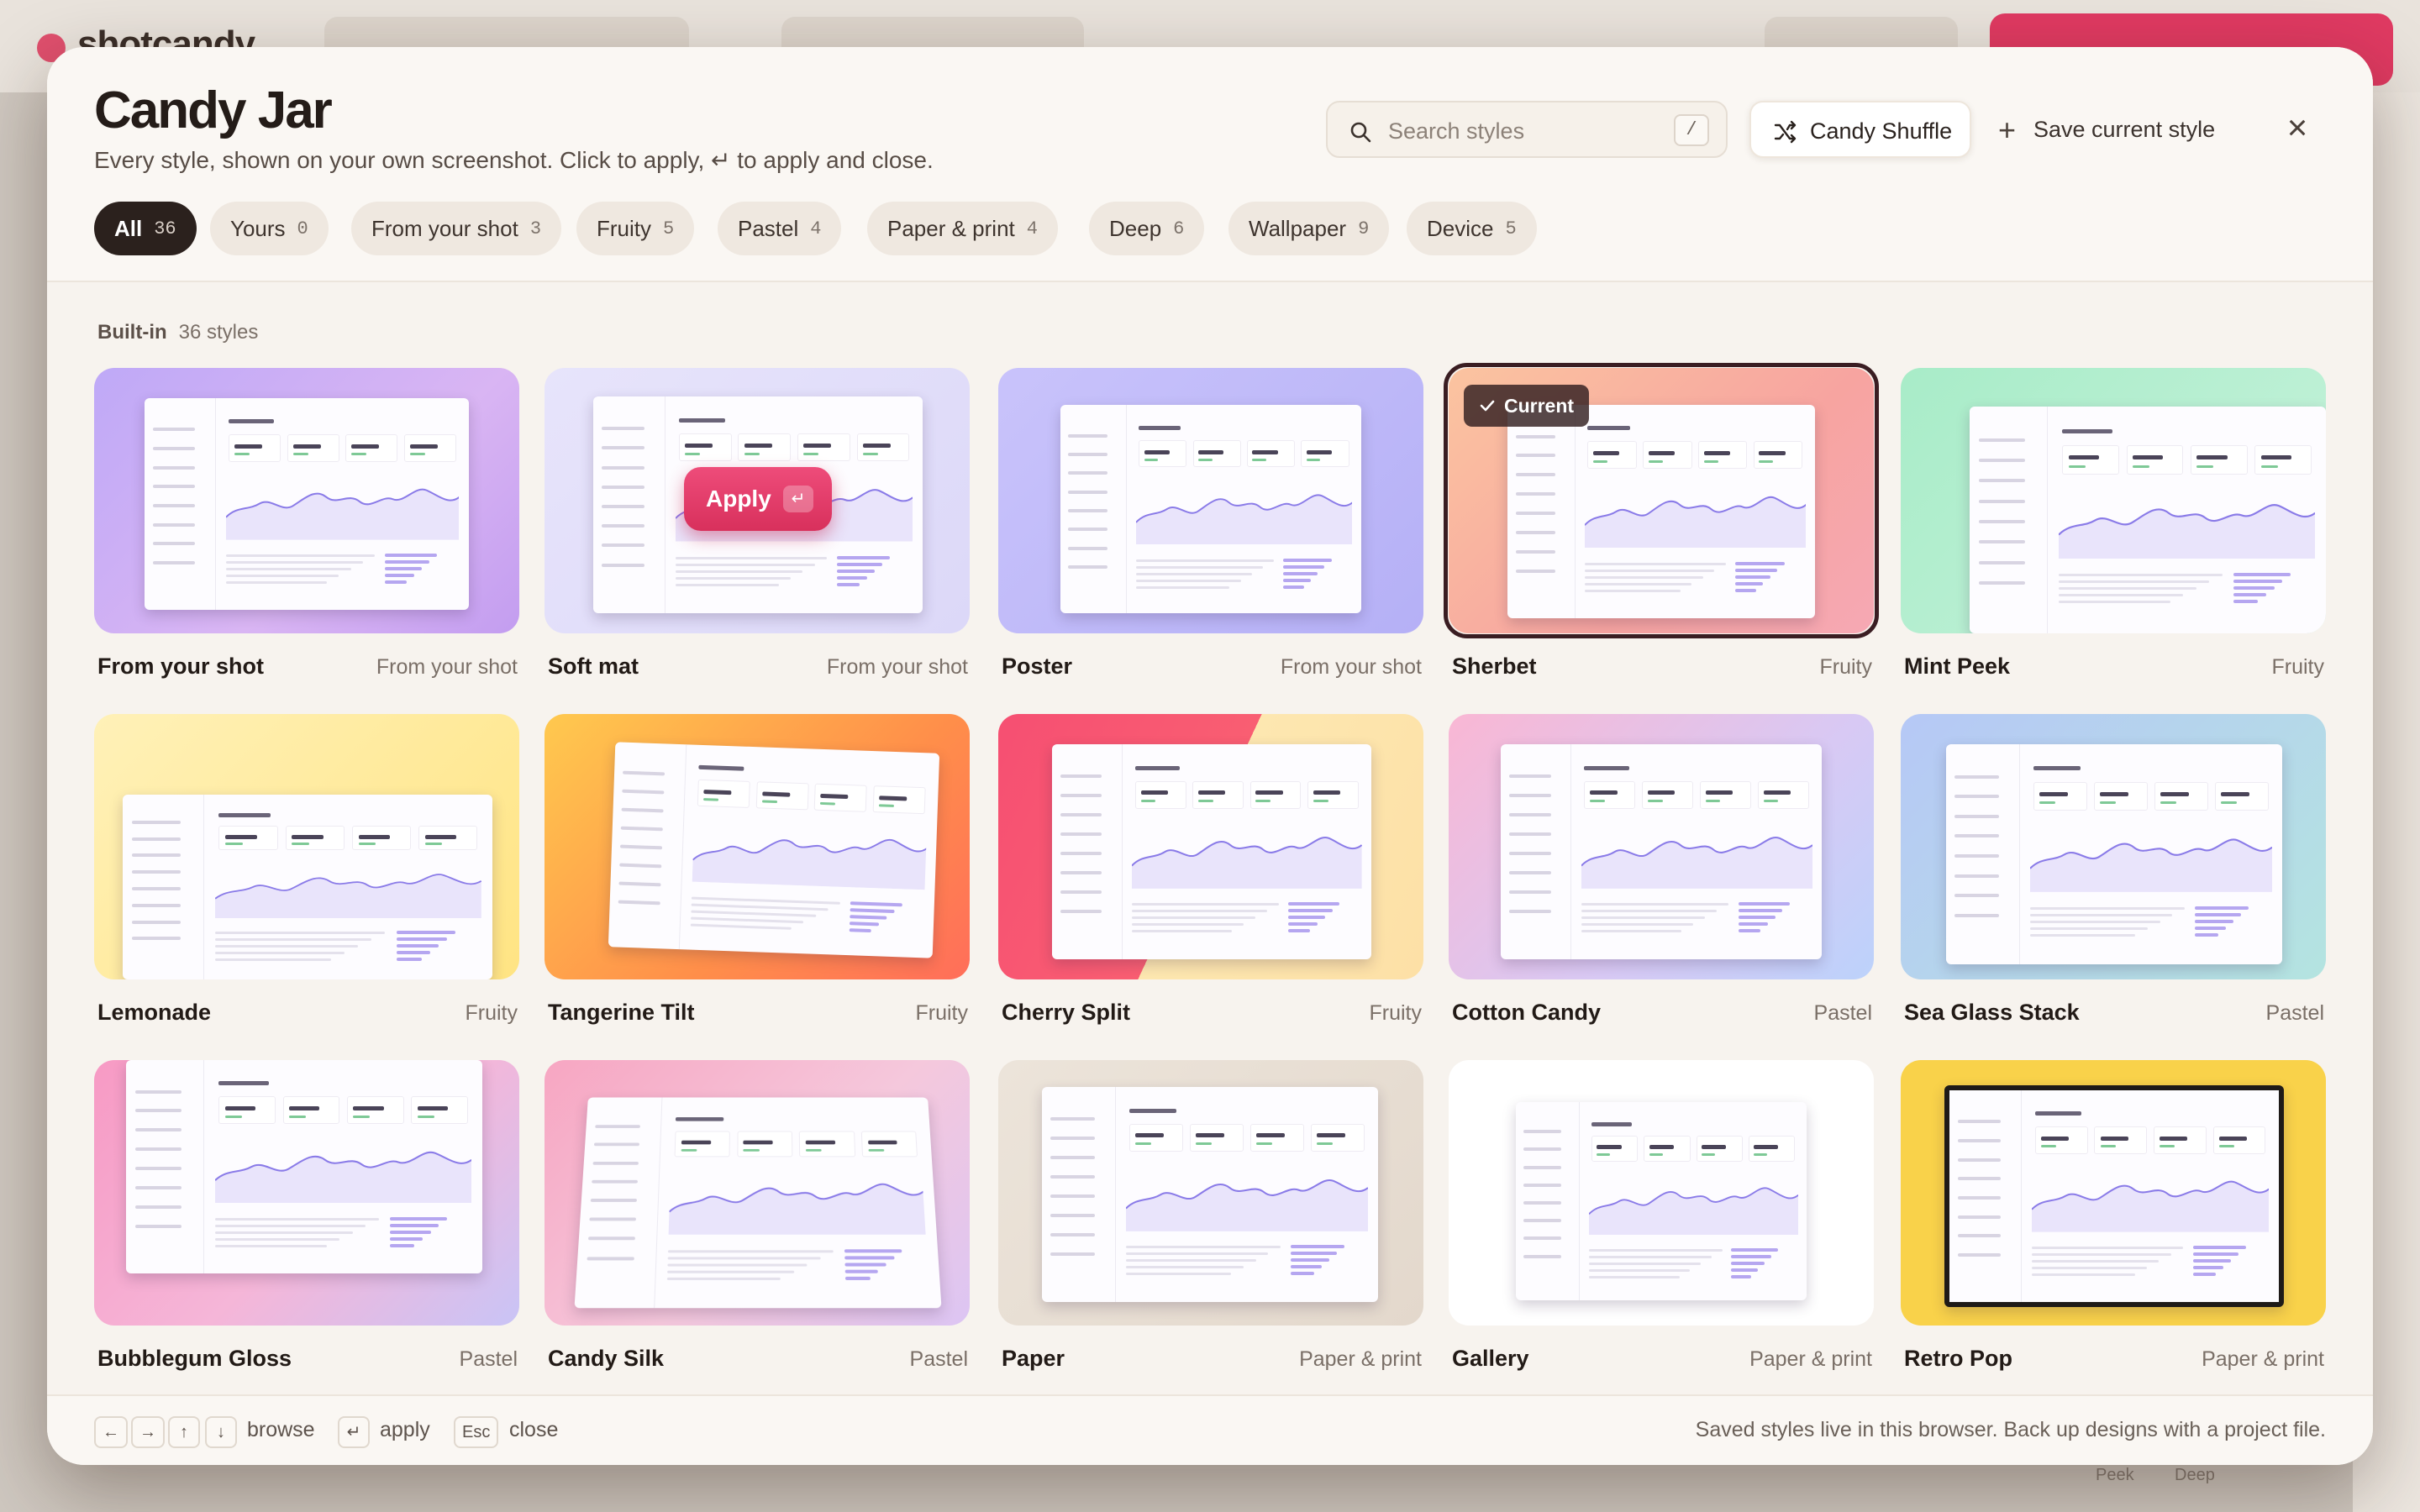 The height and width of the screenshot is (1512, 2420). I want to click on esc-key: Esc, so click(477, 1432).